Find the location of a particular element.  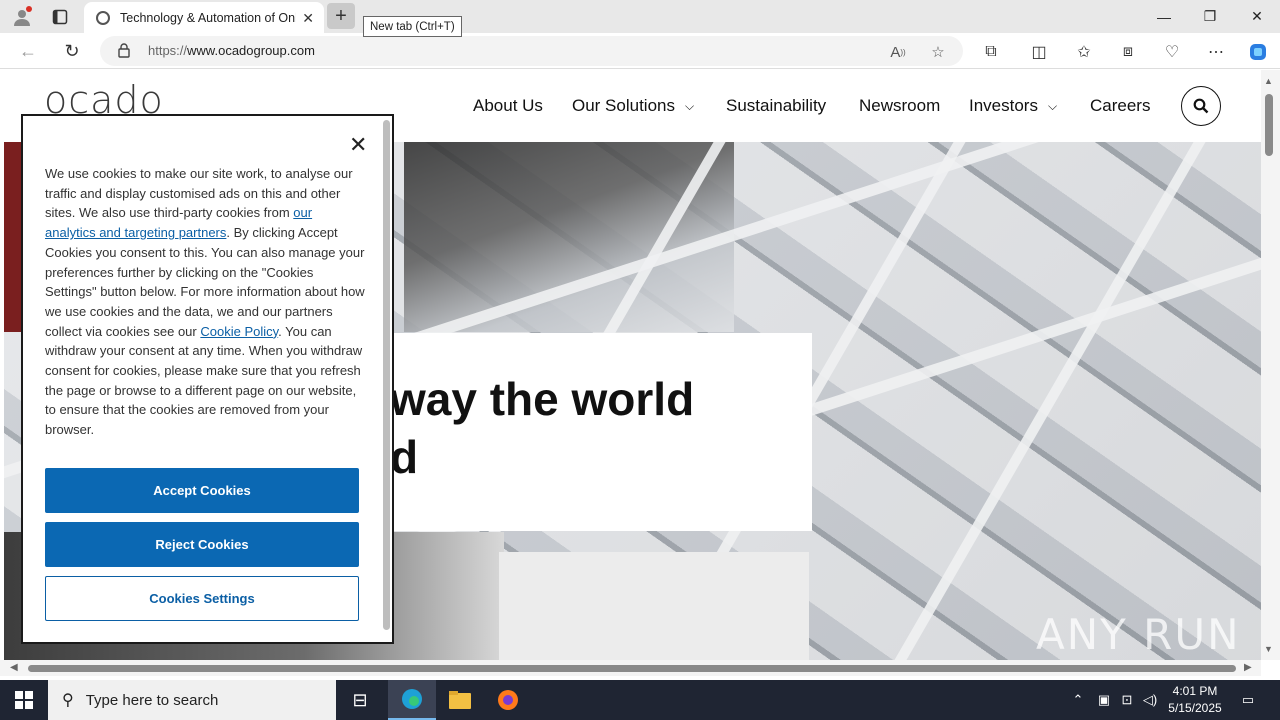

nav-label: Newsroom is located at coordinates (900, 105).